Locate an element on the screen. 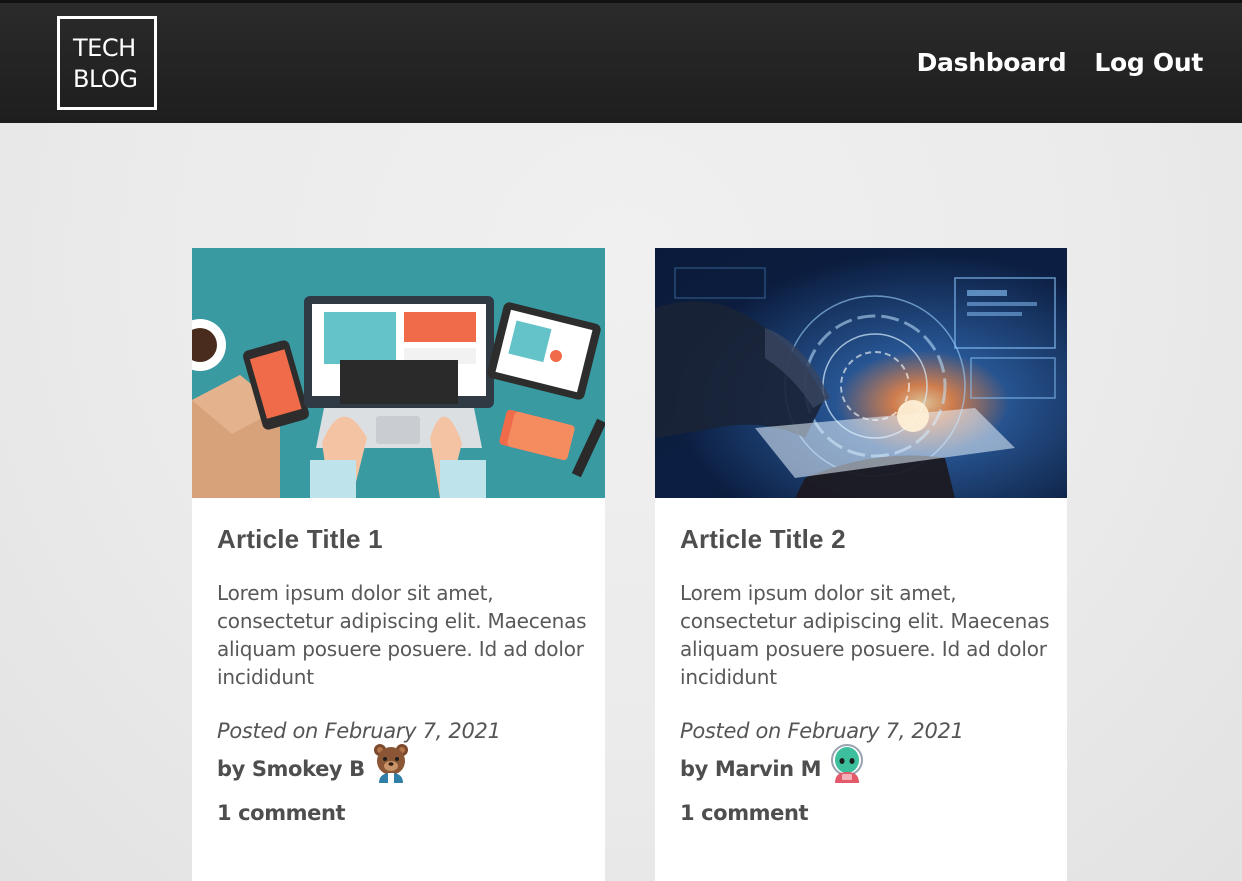 The image size is (1242, 881). nav-logout-link: Log Out is located at coordinates (1148, 62).